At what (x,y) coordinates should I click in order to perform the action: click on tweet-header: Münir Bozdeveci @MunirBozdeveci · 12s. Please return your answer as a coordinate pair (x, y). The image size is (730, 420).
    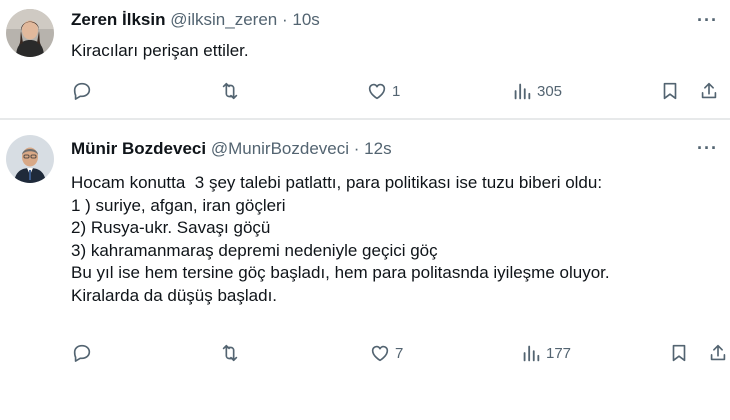
    Looking at the image, I should click on (231, 149).